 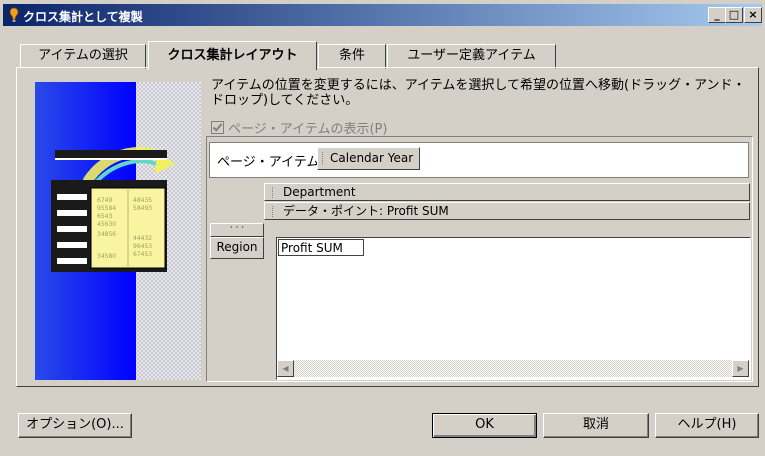 What do you see at coordinates (369, 158) in the screenshot?
I see `page-item-calendar-year: Calendar Year` at bounding box center [369, 158].